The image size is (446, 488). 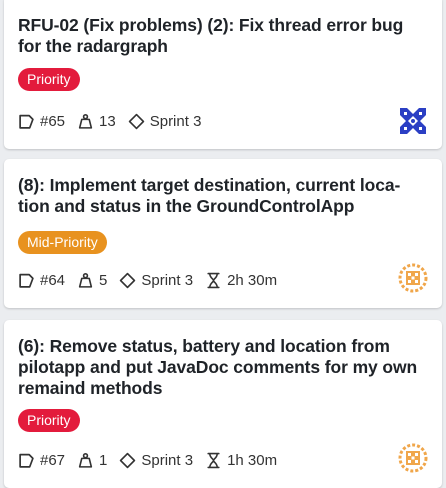 I want to click on issue-time-estimate: 1h 30m, so click(x=241, y=460).